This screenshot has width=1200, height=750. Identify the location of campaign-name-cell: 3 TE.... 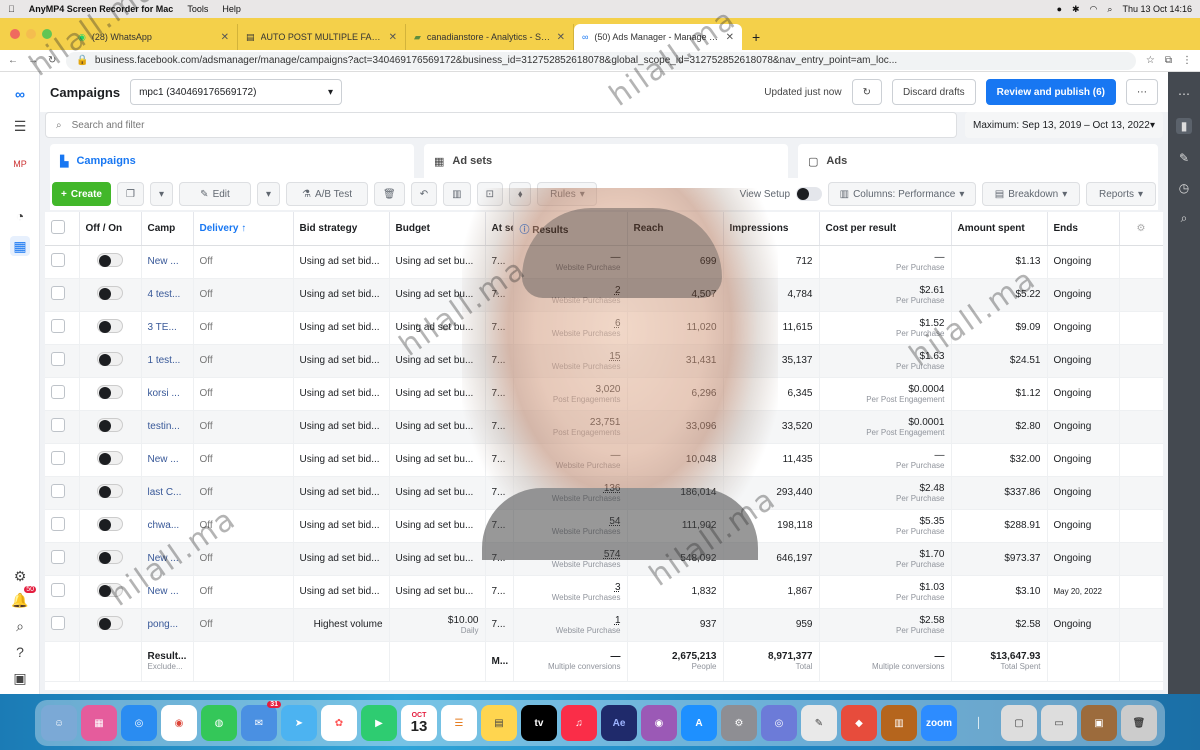
(167, 328).